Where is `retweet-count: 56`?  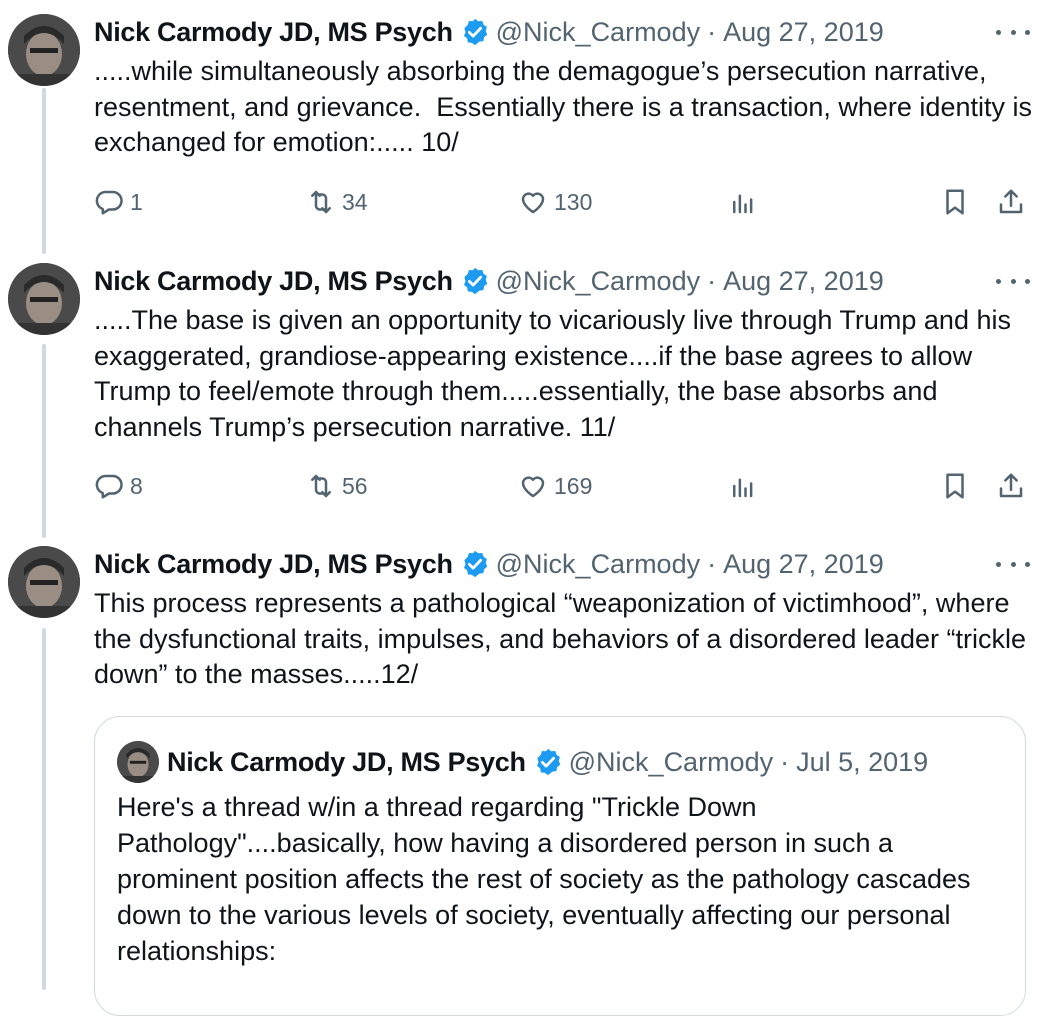 retweet-count: 56 is located at coordinates (355, 485).